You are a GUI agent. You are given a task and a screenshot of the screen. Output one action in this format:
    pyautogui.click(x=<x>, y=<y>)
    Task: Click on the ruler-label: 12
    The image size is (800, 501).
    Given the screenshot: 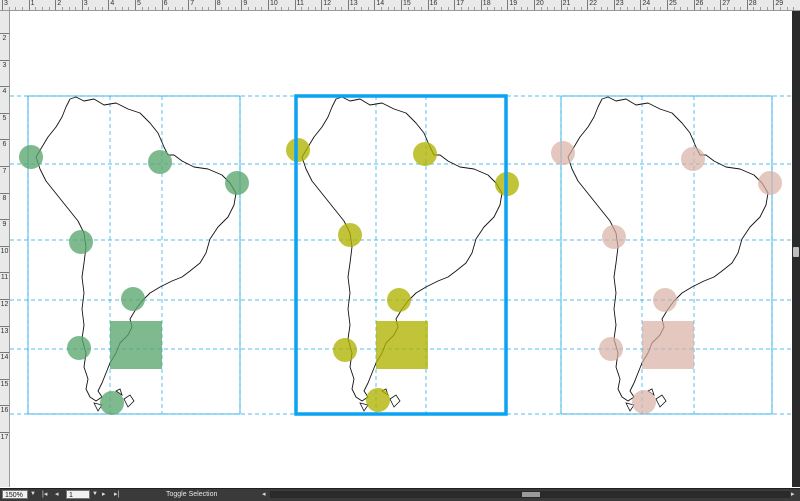 What is the action you would take?
    pyautogui.click(x=327, y=3)
    